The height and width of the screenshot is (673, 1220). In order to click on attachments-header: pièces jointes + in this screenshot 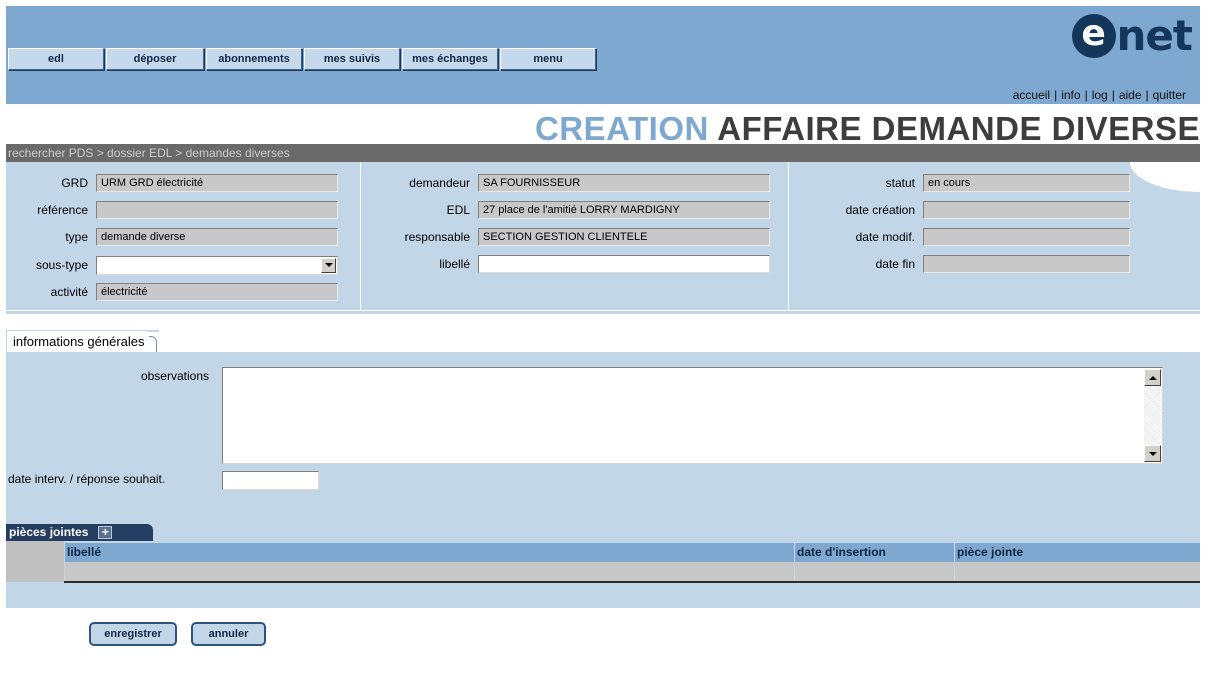, I will do `click(79, 532)`.